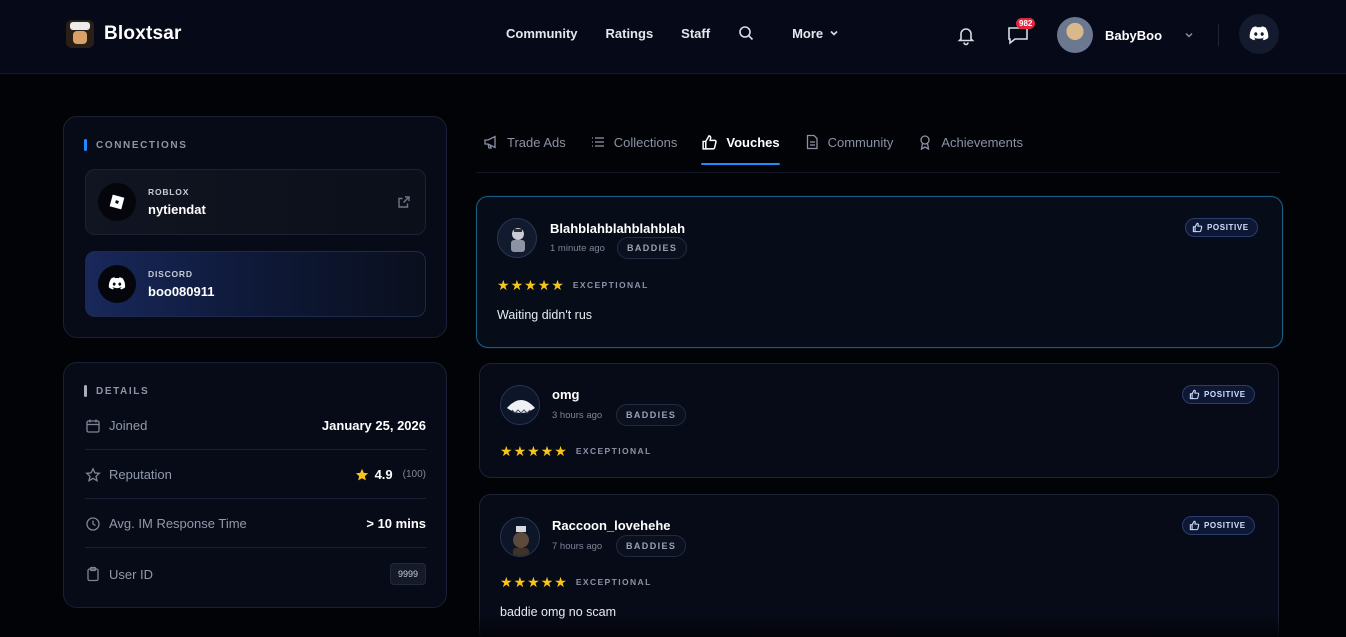 The image size is (1346, 637). I want to click on tab-achievements: Achievements, so click(970, 142).